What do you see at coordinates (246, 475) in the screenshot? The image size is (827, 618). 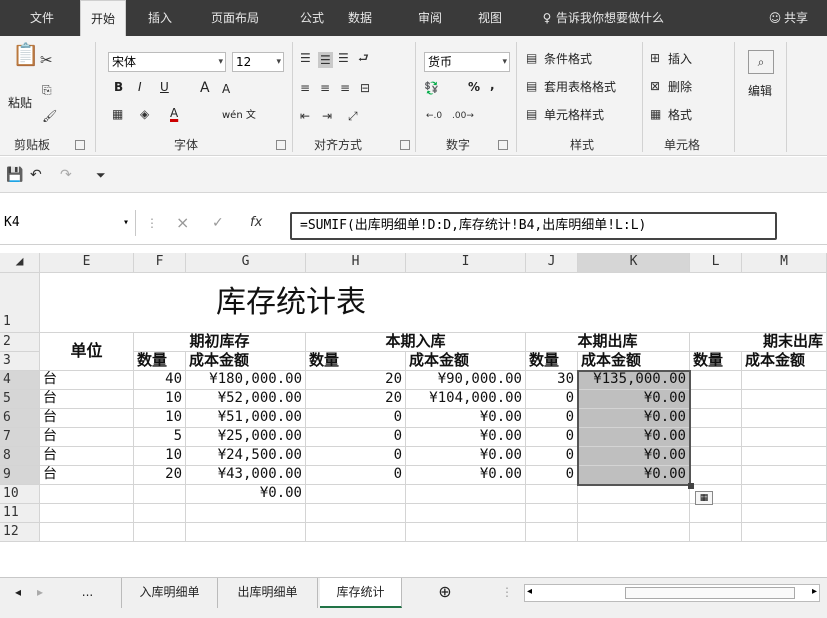 I see `table-cell: ¥43,000.00` at bounding box center [246, 475].